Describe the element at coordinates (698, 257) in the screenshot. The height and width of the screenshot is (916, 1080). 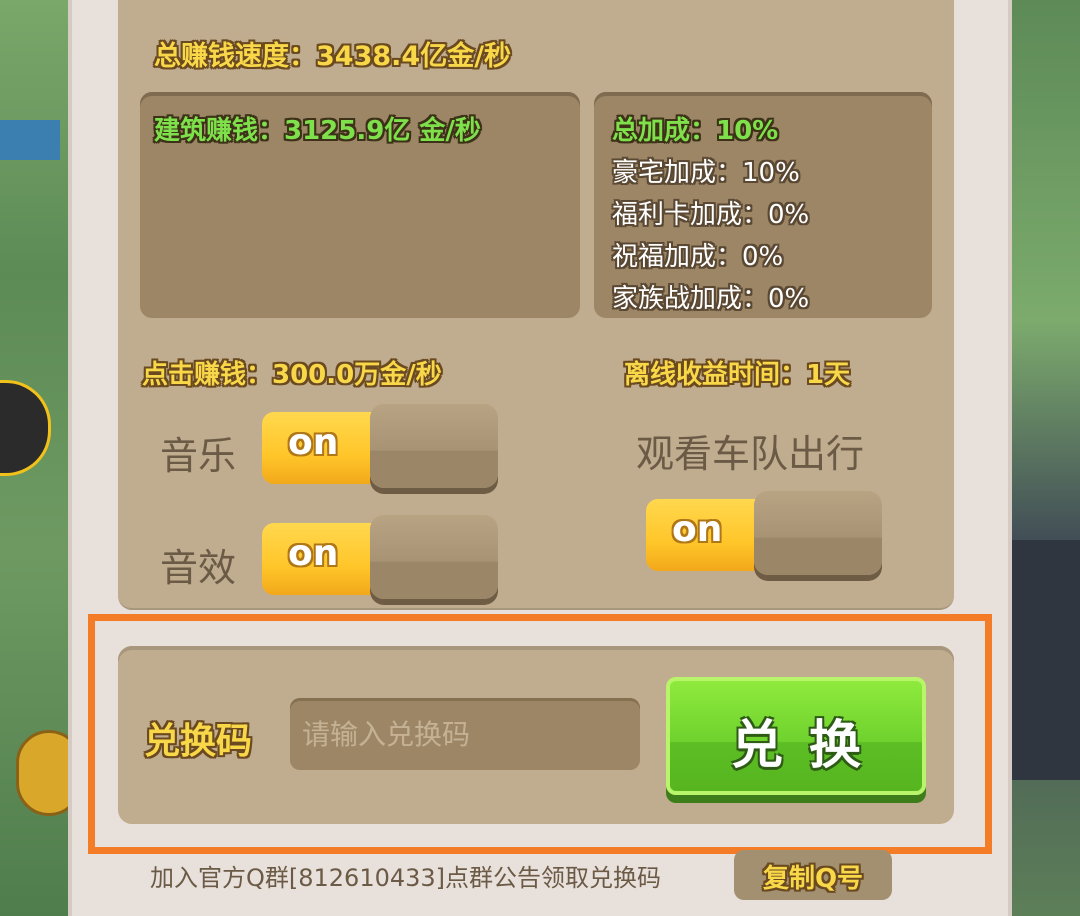
I see `bonus-blessing: 祝福加成：0%` at that location.